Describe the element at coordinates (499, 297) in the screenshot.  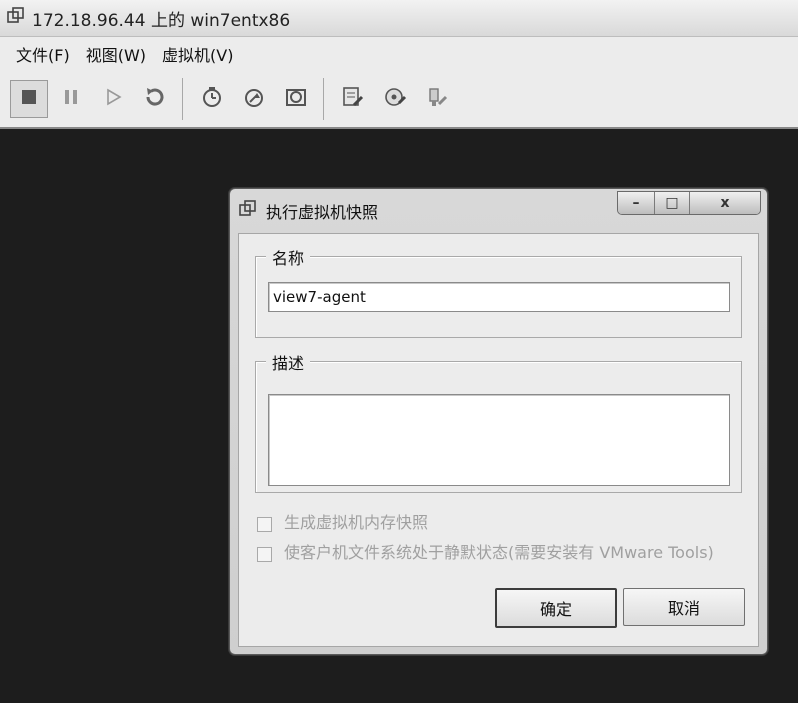
I see `snapshot-name-input` at that location.